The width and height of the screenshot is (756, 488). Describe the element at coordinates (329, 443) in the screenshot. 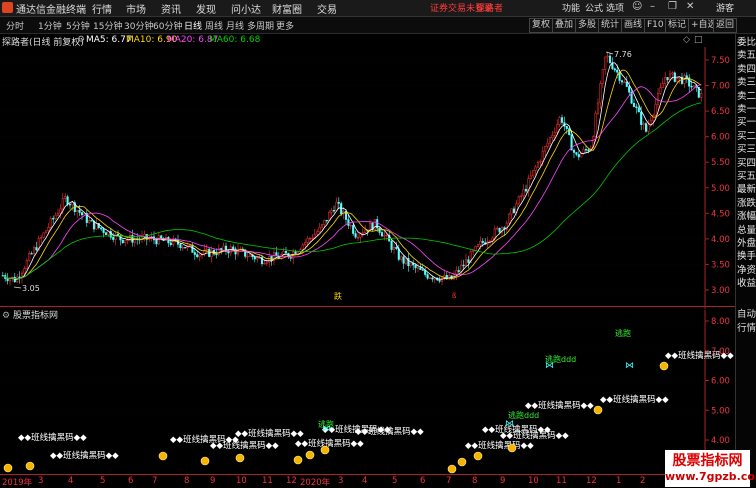

I see `signal-label: ◆◆班线擒黑码◆◆` at that location.